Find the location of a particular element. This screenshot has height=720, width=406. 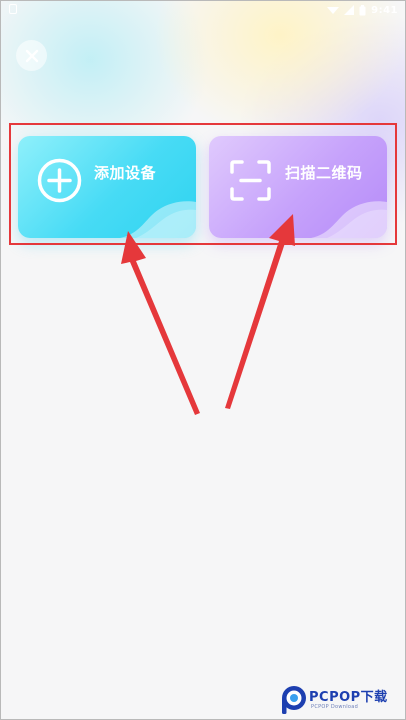

status-bar: 9:41 is located at coordinates (203, 10).